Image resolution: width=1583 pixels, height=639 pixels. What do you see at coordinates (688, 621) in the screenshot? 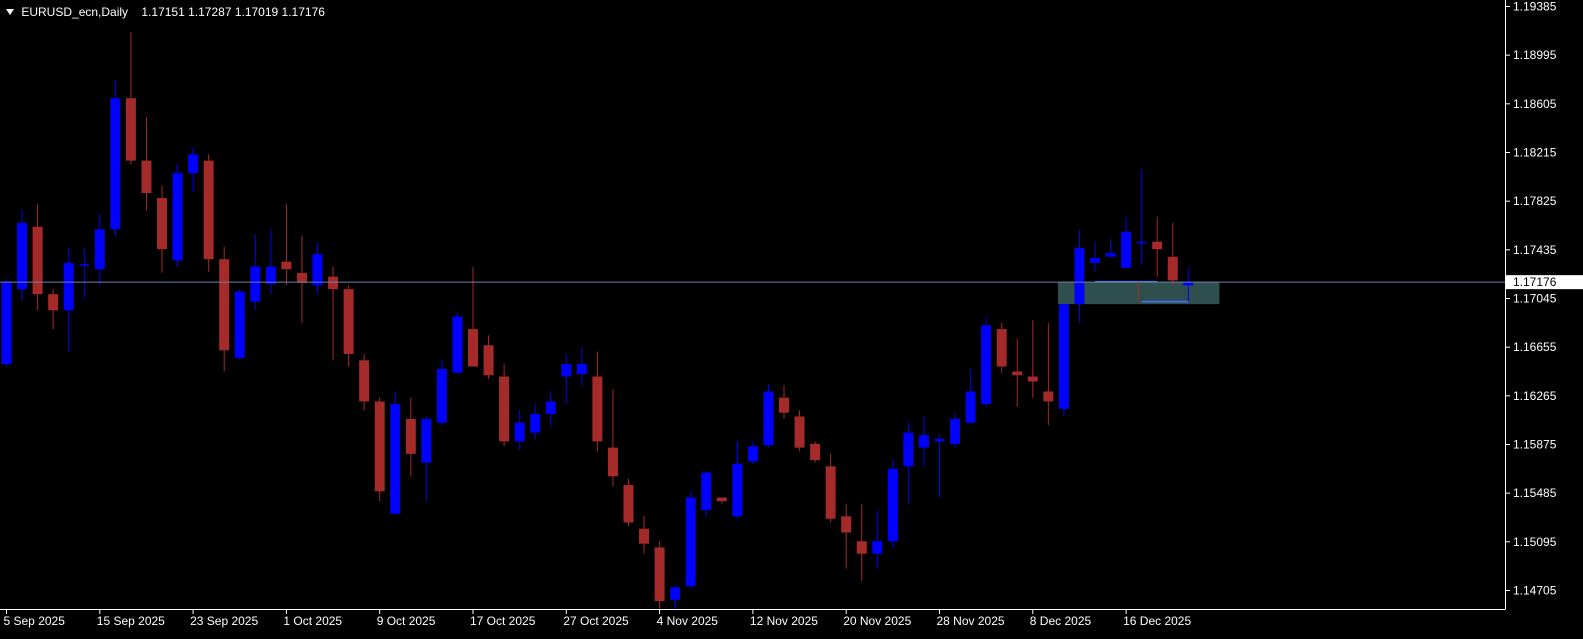
I see `x-tick-label: 4 Nov 2025` at bounding box center [688, 621].